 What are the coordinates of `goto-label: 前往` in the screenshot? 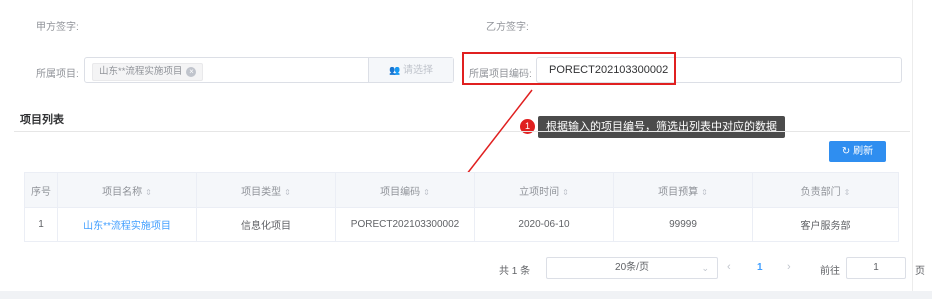 It's located at (830, 271).